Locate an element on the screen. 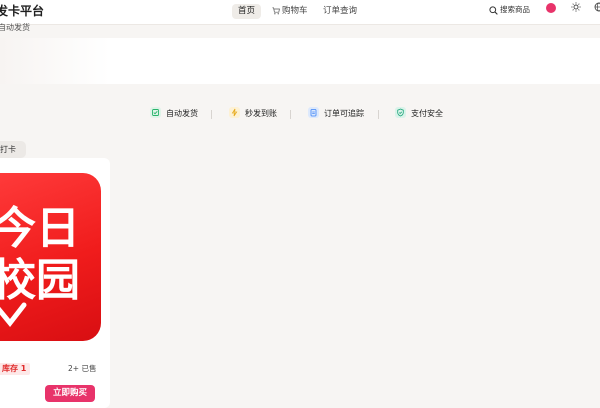 The width and height of the screenshot is (600, 408). svg-text: 今日 is located at coordinates (40, 228).